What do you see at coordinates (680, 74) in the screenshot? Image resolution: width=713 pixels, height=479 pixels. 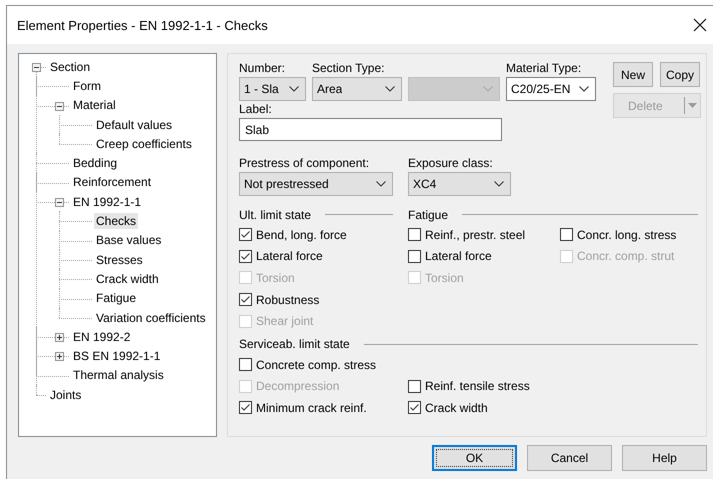 I see `action-button: Copy` at bounding box center [680, 74].